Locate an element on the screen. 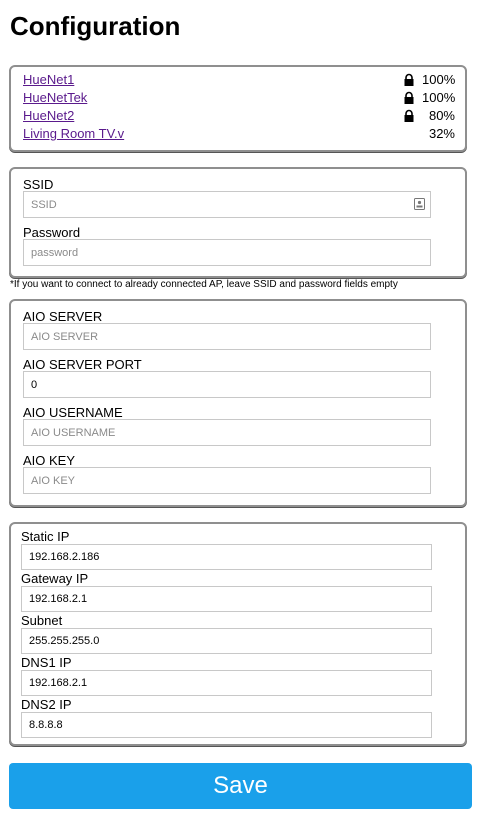 This screenshot has width=484, height=829. dns2-label: DNS2 IP is located at coordinates (46, 704).